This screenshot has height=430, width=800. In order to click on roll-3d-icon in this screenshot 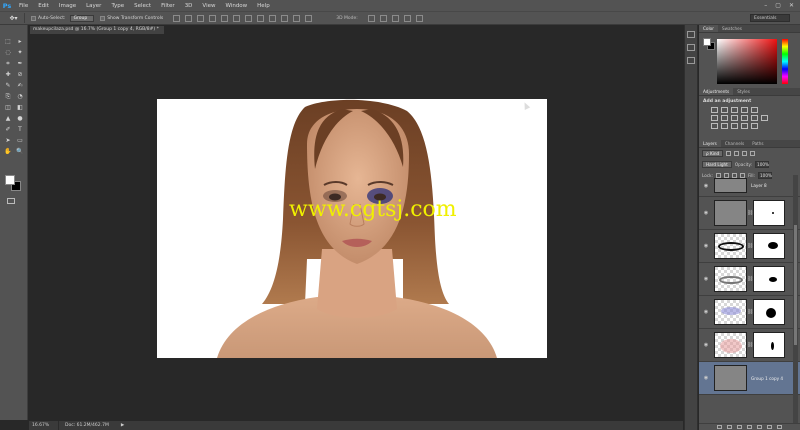, I will do `click(383, 18)`.